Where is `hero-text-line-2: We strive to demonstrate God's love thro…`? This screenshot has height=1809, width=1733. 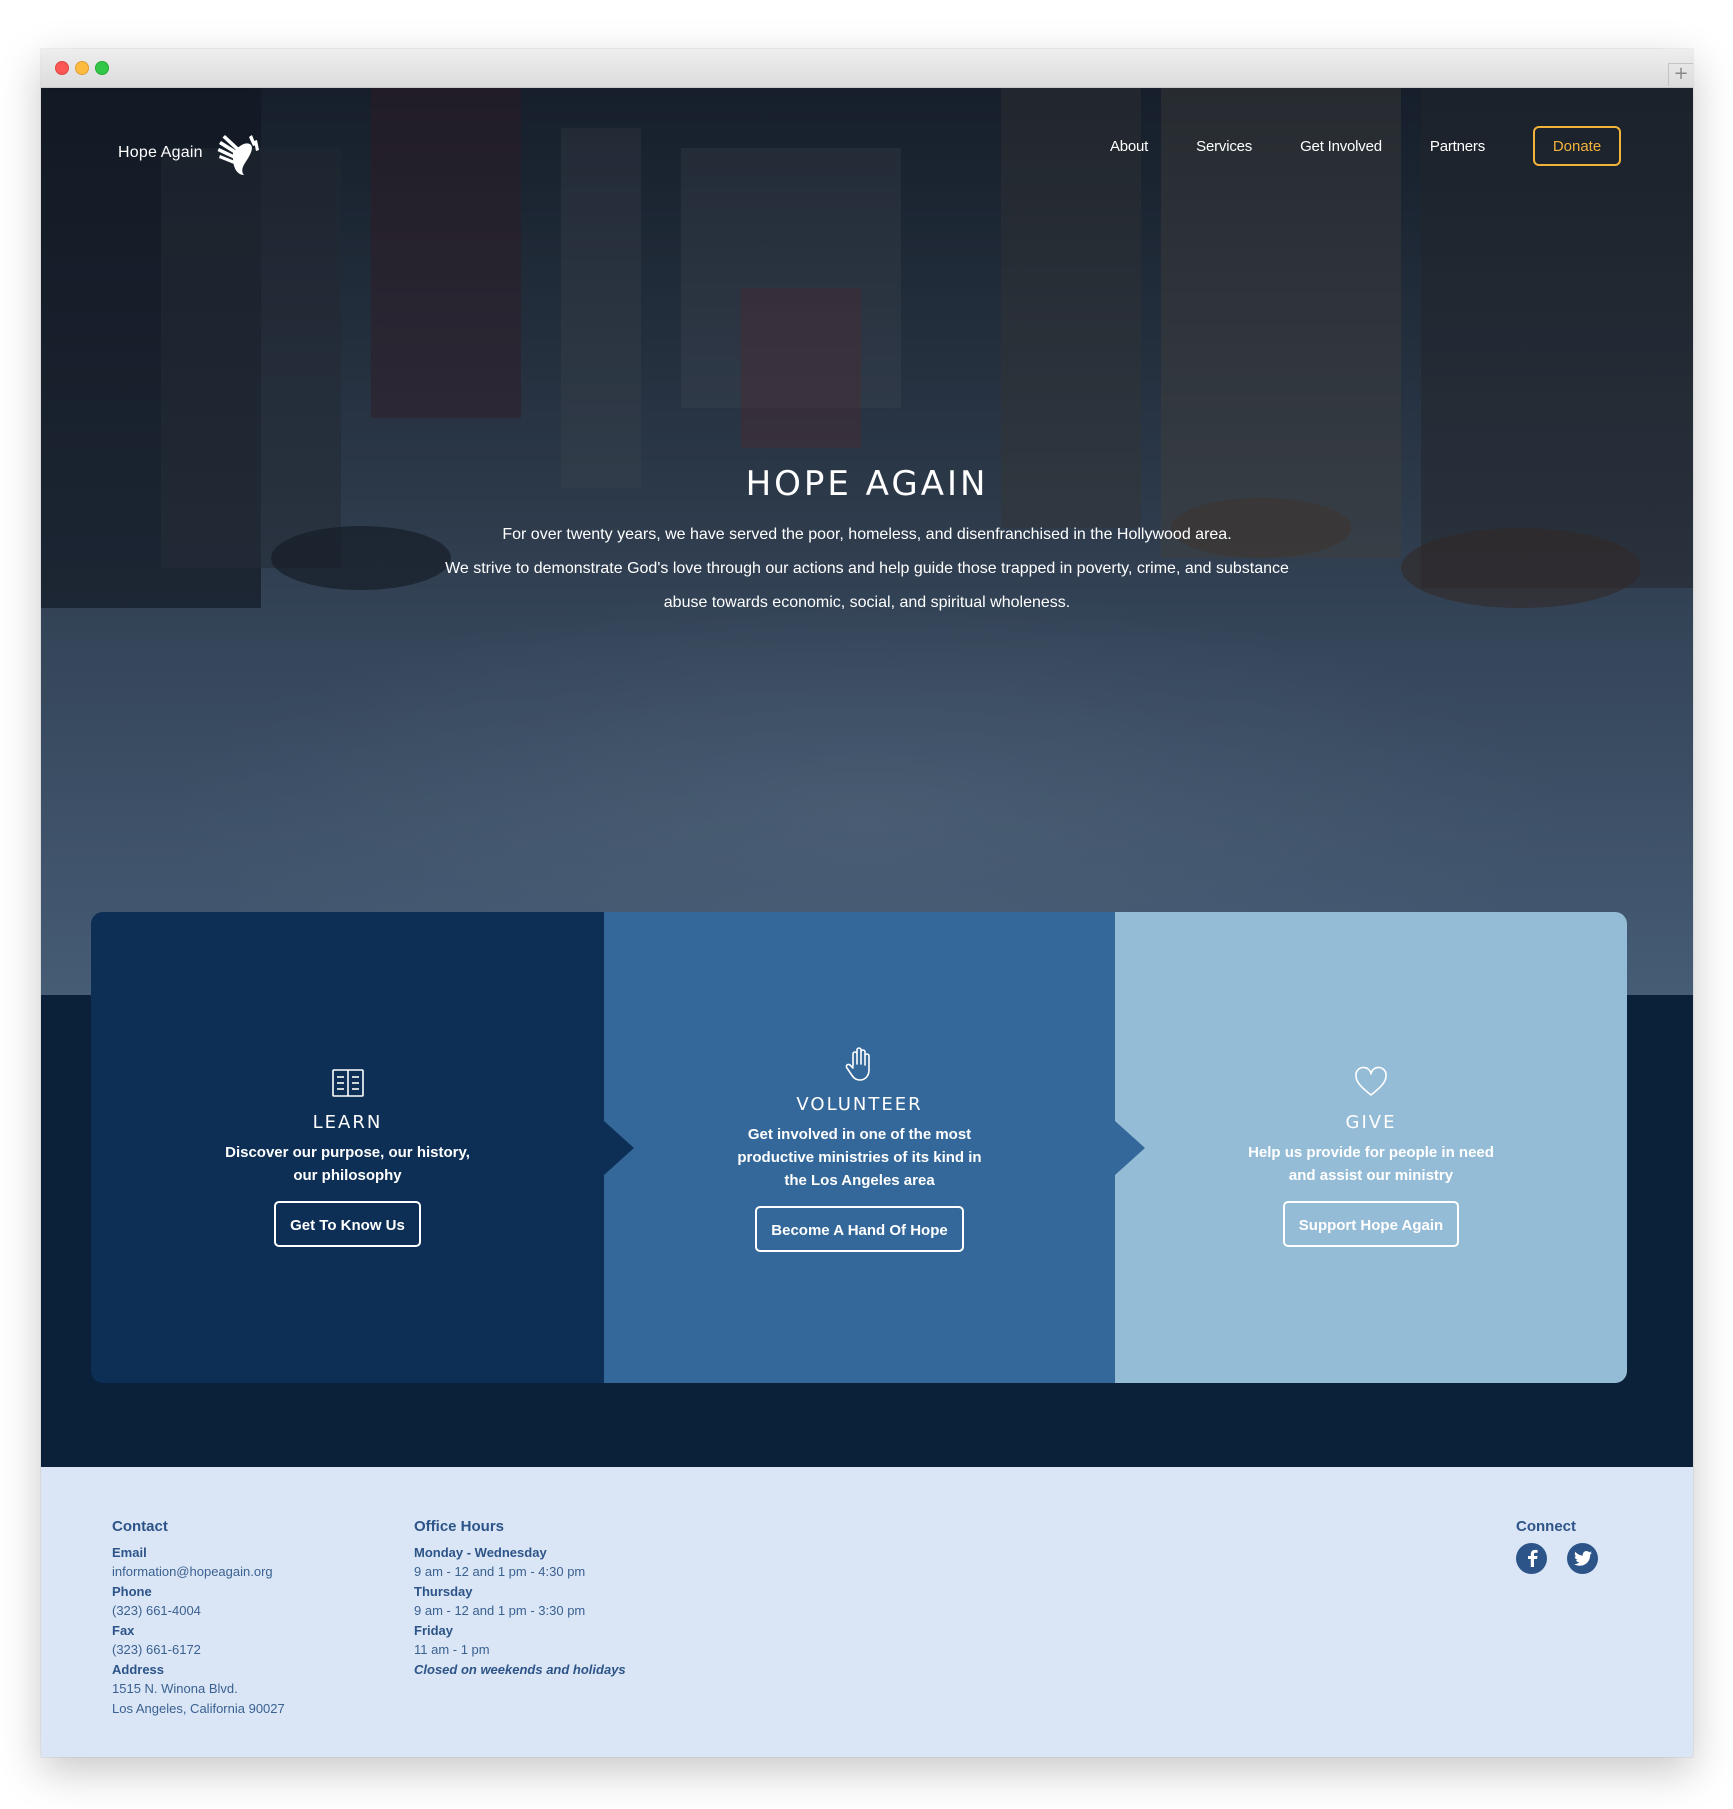
hero-text-line-2: We strive to demonstrate God's love thro… is located at coordinates (867, 568).